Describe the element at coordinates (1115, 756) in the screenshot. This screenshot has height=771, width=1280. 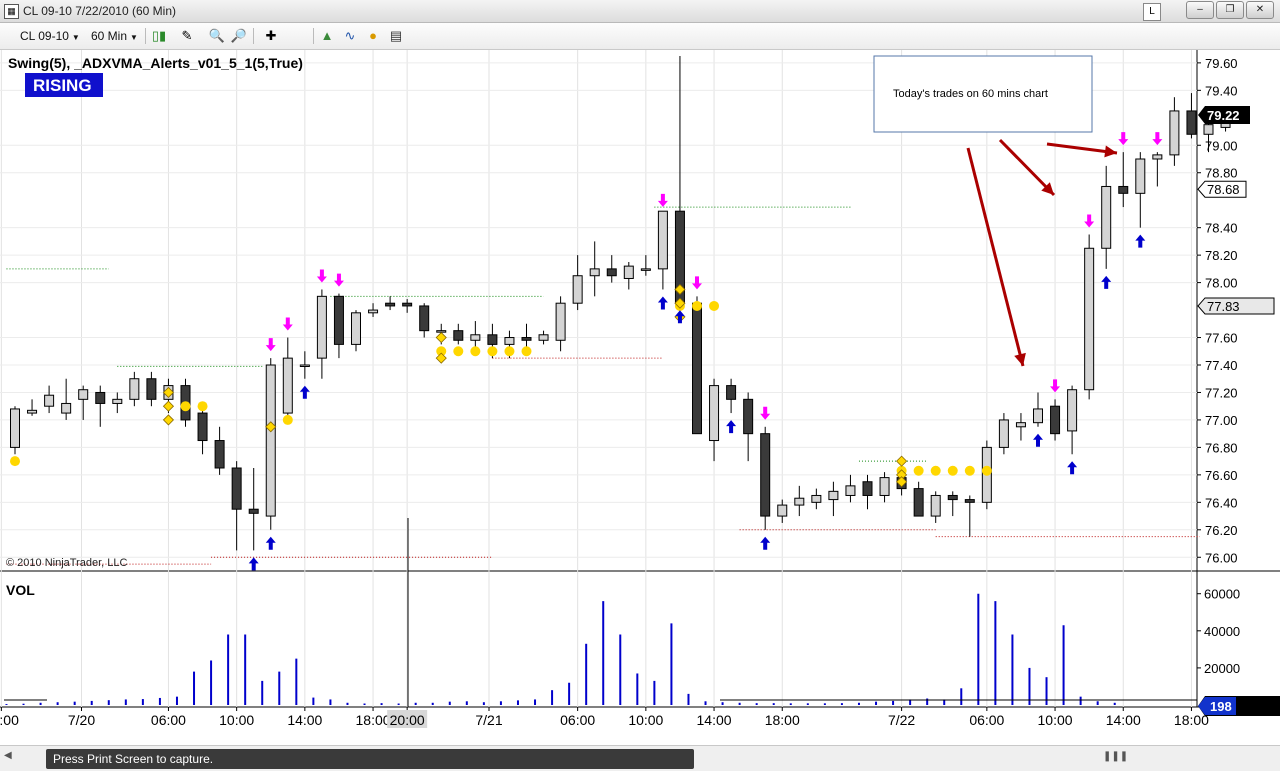
I see `scroll-grip-icon: ❚❚❚` at that location.